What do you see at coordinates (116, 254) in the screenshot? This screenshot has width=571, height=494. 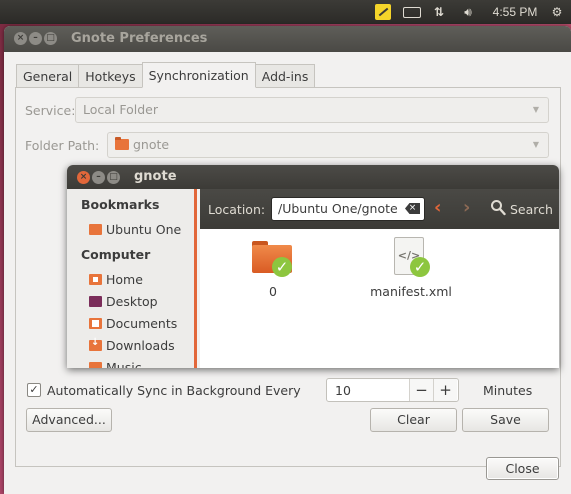 I see `computer-header: Computer` at bounding box center [116, 254].